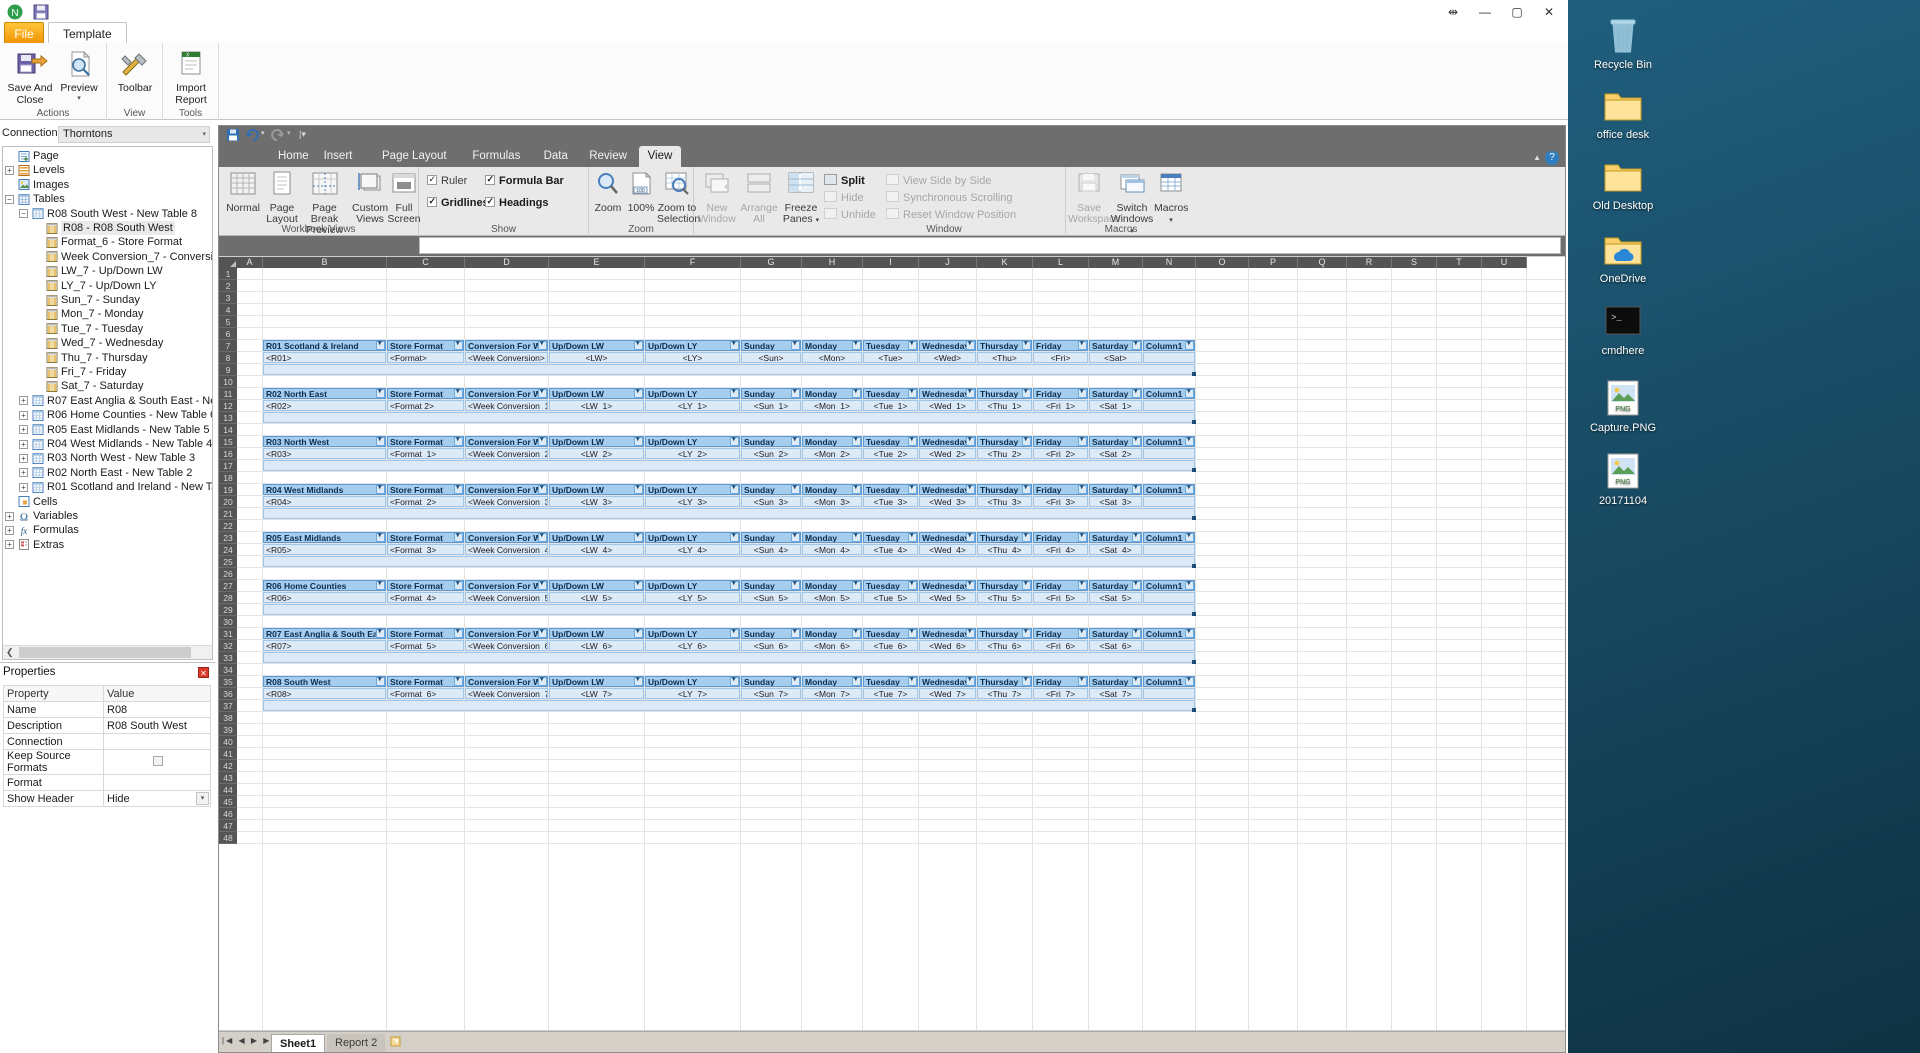  Describe the element at coordinates (107, 314) in the screenshot. I see `tree-node: Mon_7 - Monday` at that location.